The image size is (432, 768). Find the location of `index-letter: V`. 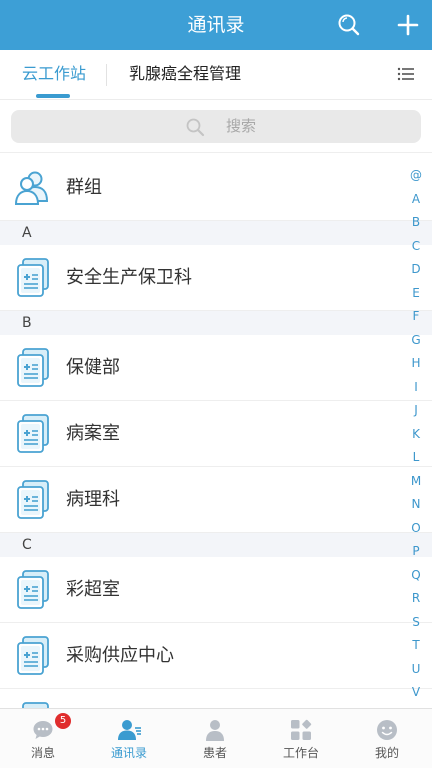

index-letter: V is located at coordinates (416, 693).